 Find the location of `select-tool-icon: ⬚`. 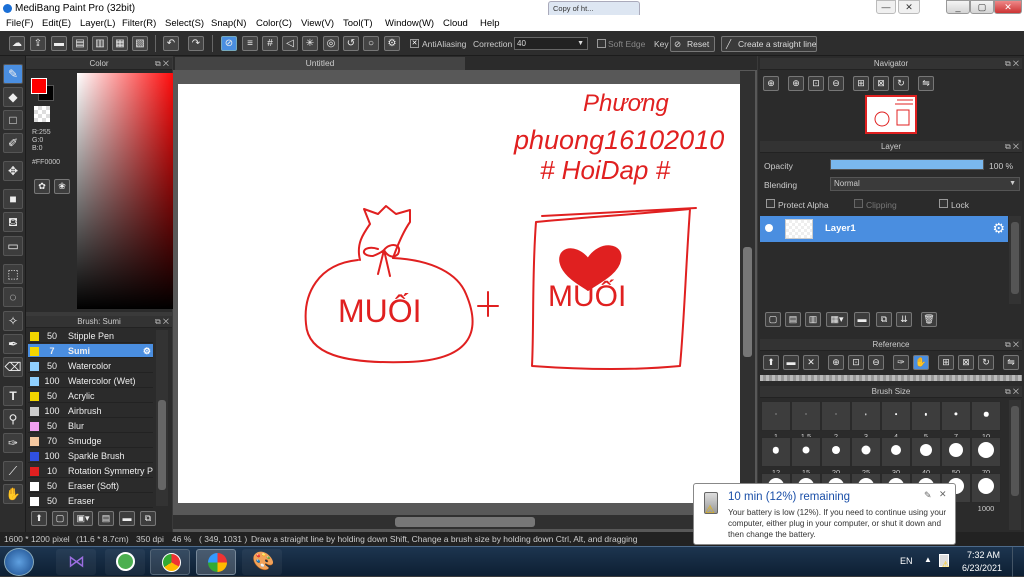

select-tool-icon: ⬚ is located at coordinates (13, 274).